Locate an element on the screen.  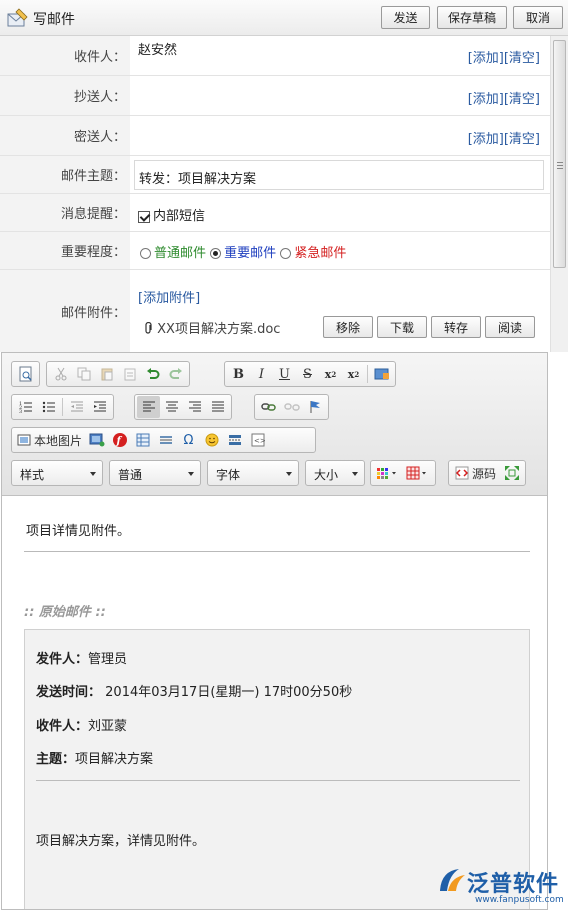
bcc-clear-link: [清空] is located at coordinates (522, 139).